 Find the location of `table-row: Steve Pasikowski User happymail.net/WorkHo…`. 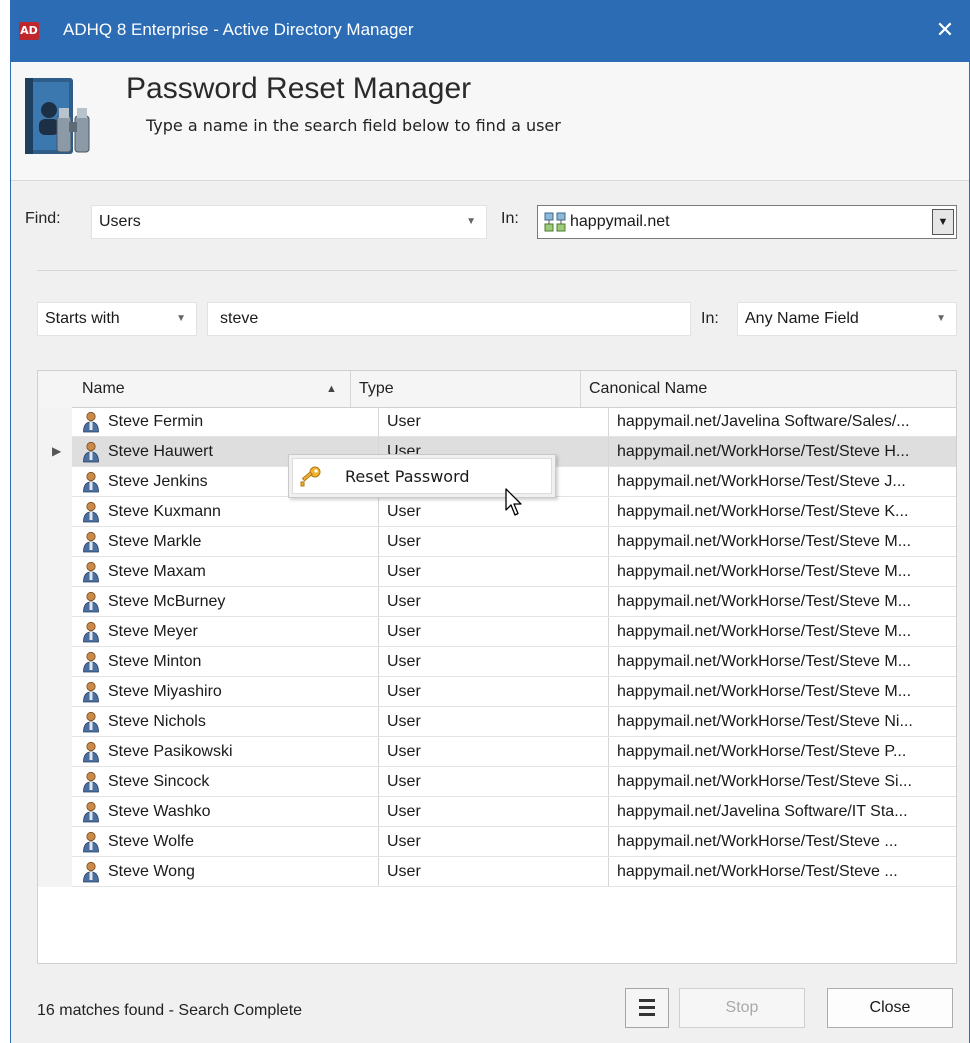

table-row: Steve Pasikowski User happymail.net/WorkHo… is located at coordinates (514, 752).